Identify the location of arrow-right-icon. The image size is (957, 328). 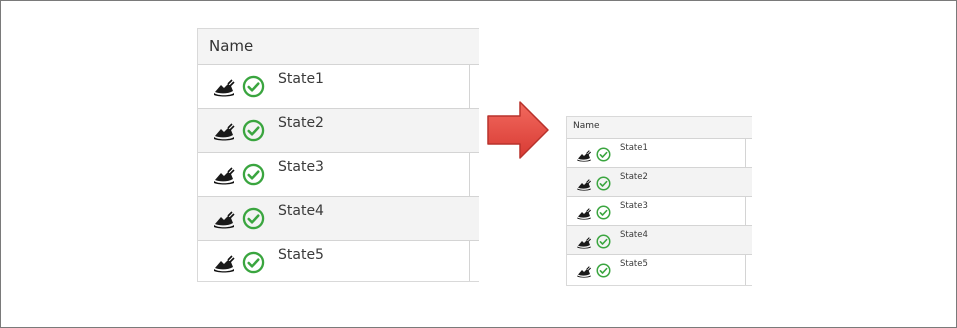
(518, 130).